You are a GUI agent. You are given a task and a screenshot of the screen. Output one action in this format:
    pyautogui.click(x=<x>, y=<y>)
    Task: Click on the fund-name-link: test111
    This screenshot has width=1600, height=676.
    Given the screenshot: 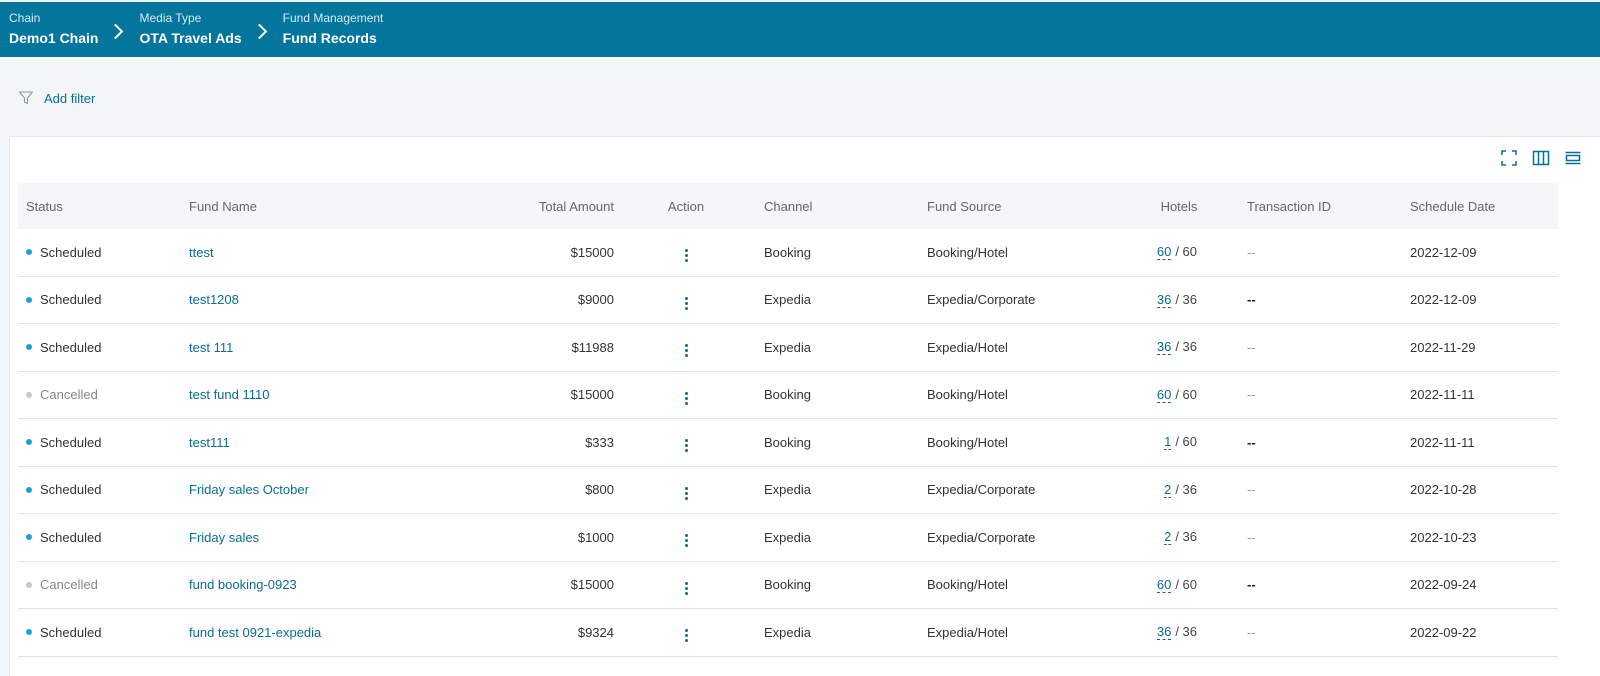 What is the action you would take?
    pyautogui.click(x=209, y=442)
    